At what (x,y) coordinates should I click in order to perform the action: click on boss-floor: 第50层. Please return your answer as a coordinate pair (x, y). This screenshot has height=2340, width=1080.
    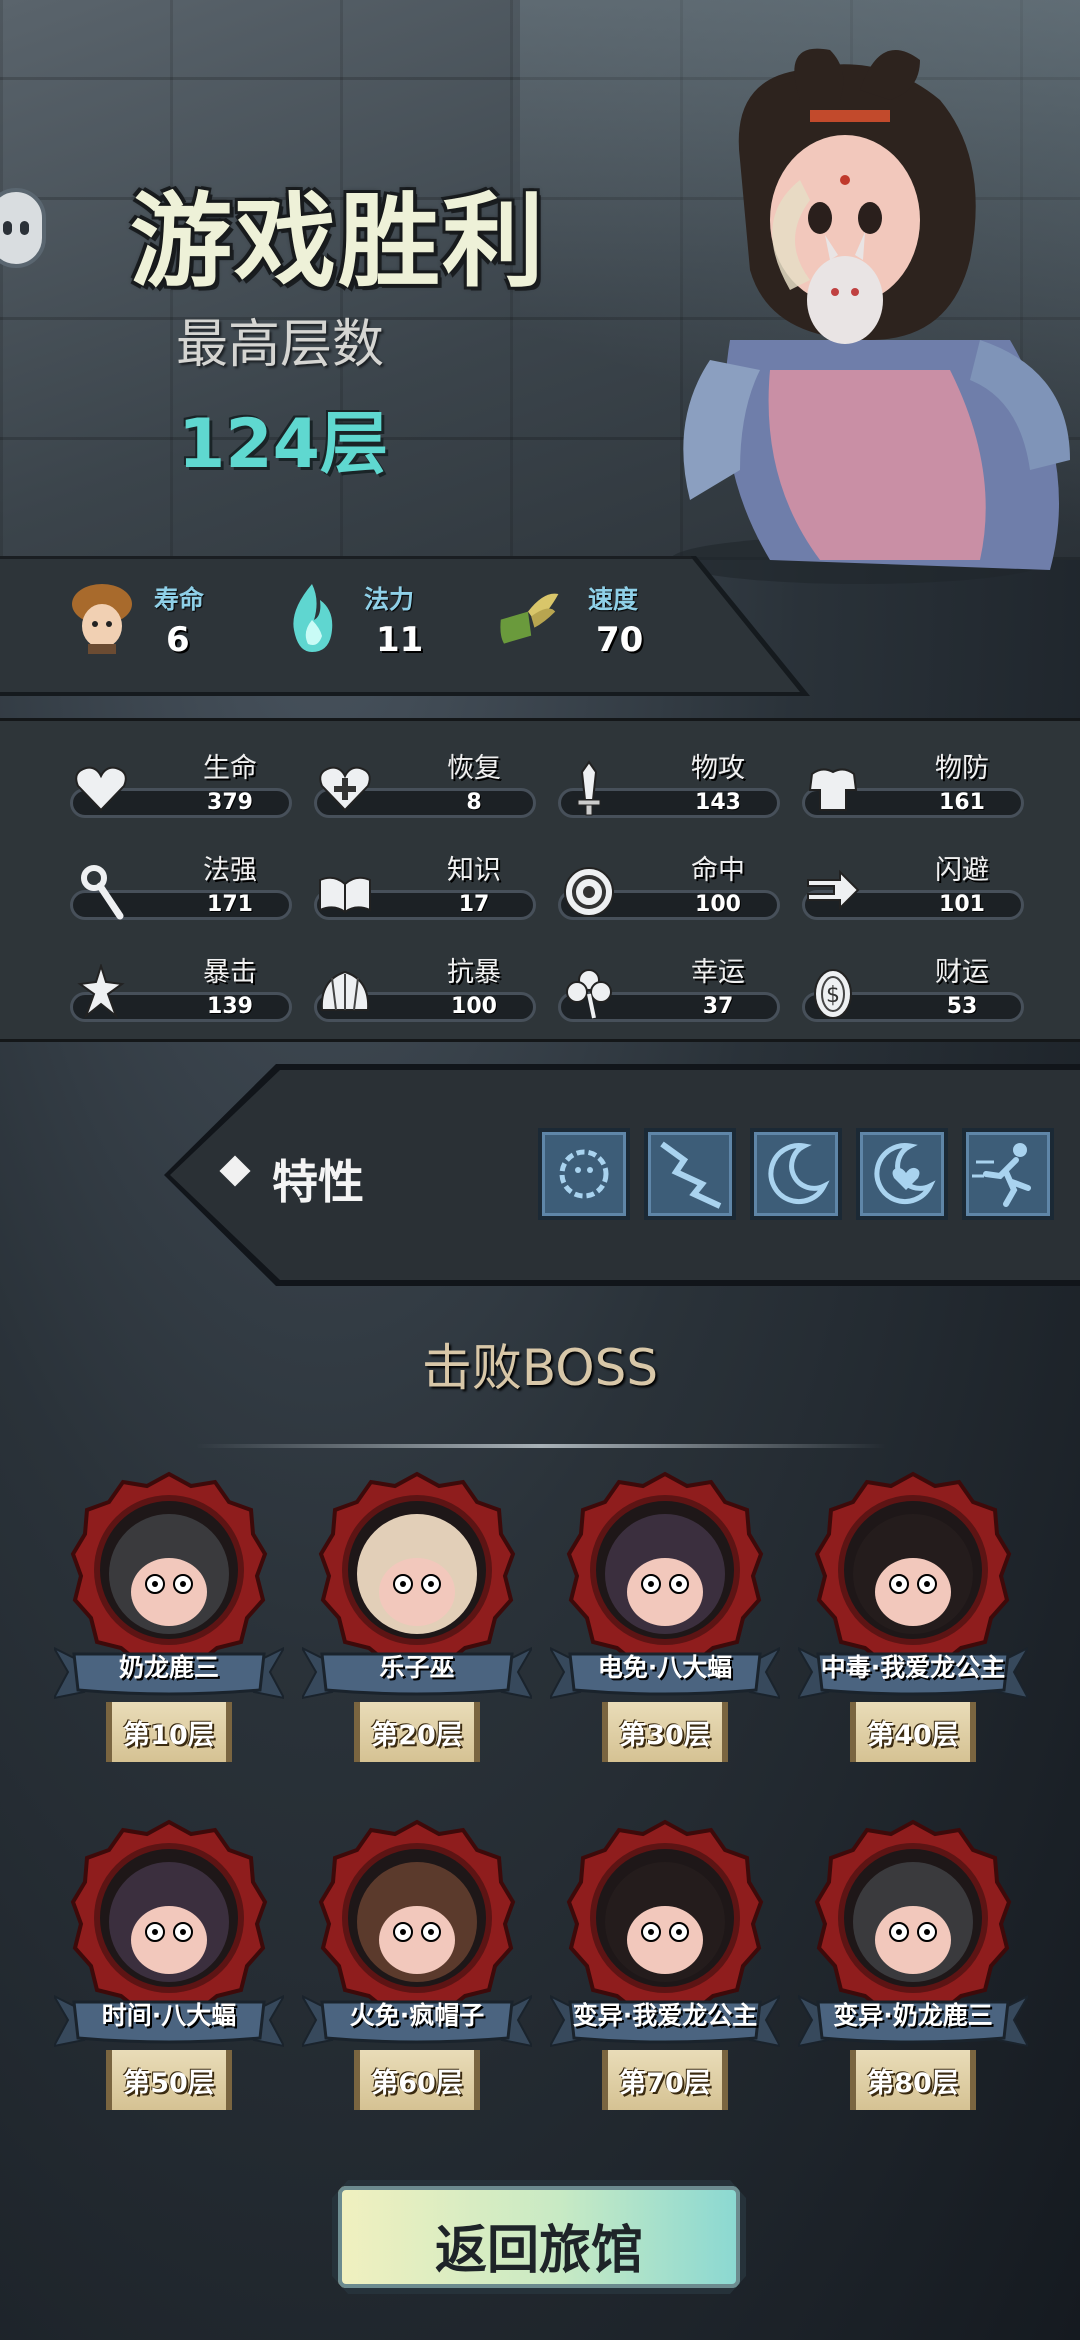
    Looking at the image, I should click on (169, 2083).